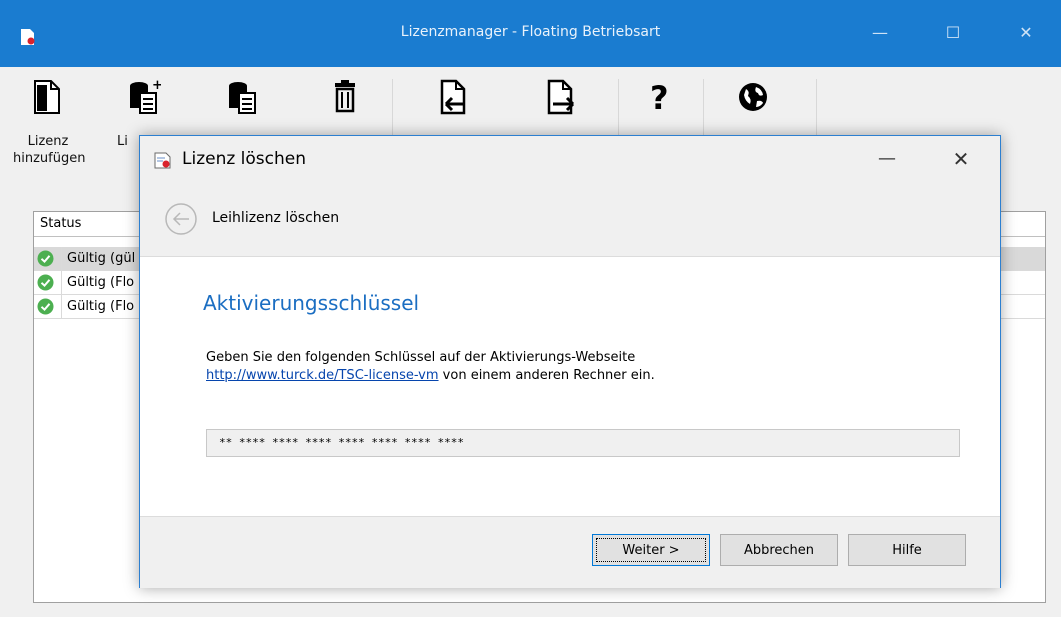  Describe the element at coordinates (244, 159) in the screenshot. I see `dialog-title: Lizenz löschen` at that location.